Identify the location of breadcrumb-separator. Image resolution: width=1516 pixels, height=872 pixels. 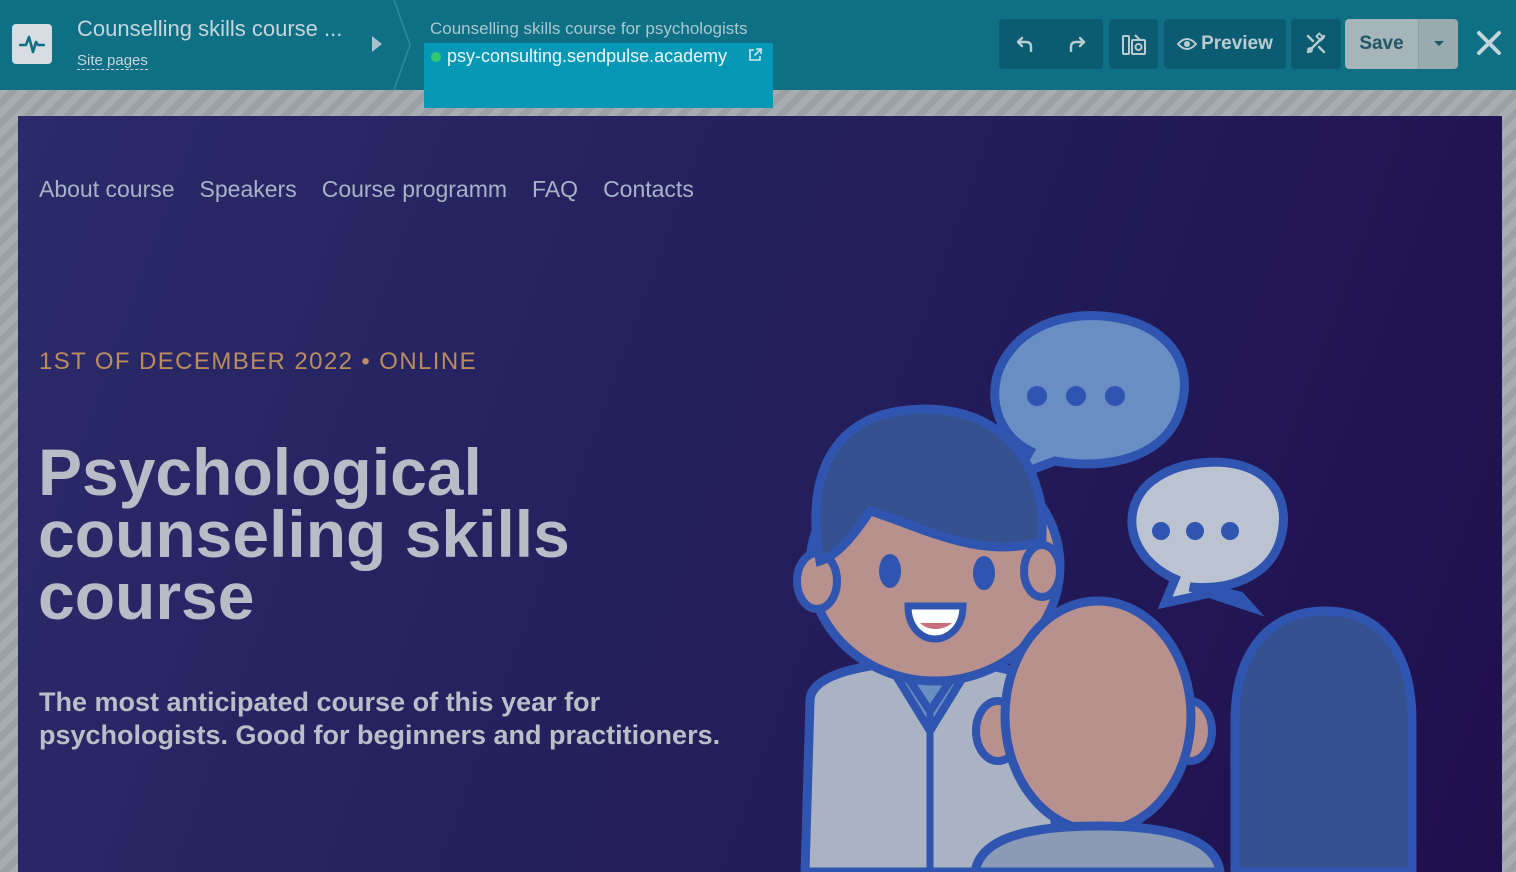
(402, 45).